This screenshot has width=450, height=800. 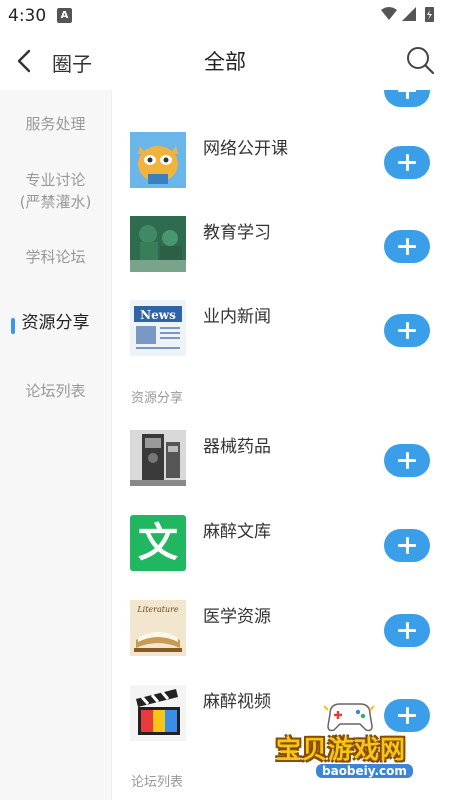 What do you see at coordinates (349, 717) in the screenshot?
I see `gamepad-icon` at bounding box center [349, 717].